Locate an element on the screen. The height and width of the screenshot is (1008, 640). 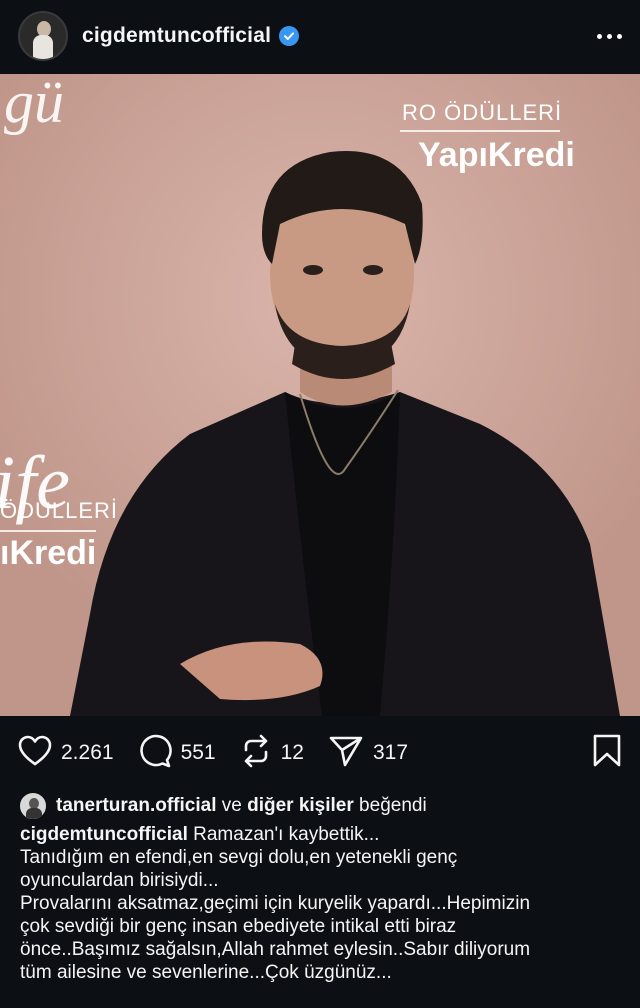
liker-username: tanerturan.official is located at coordinates (136, 806).